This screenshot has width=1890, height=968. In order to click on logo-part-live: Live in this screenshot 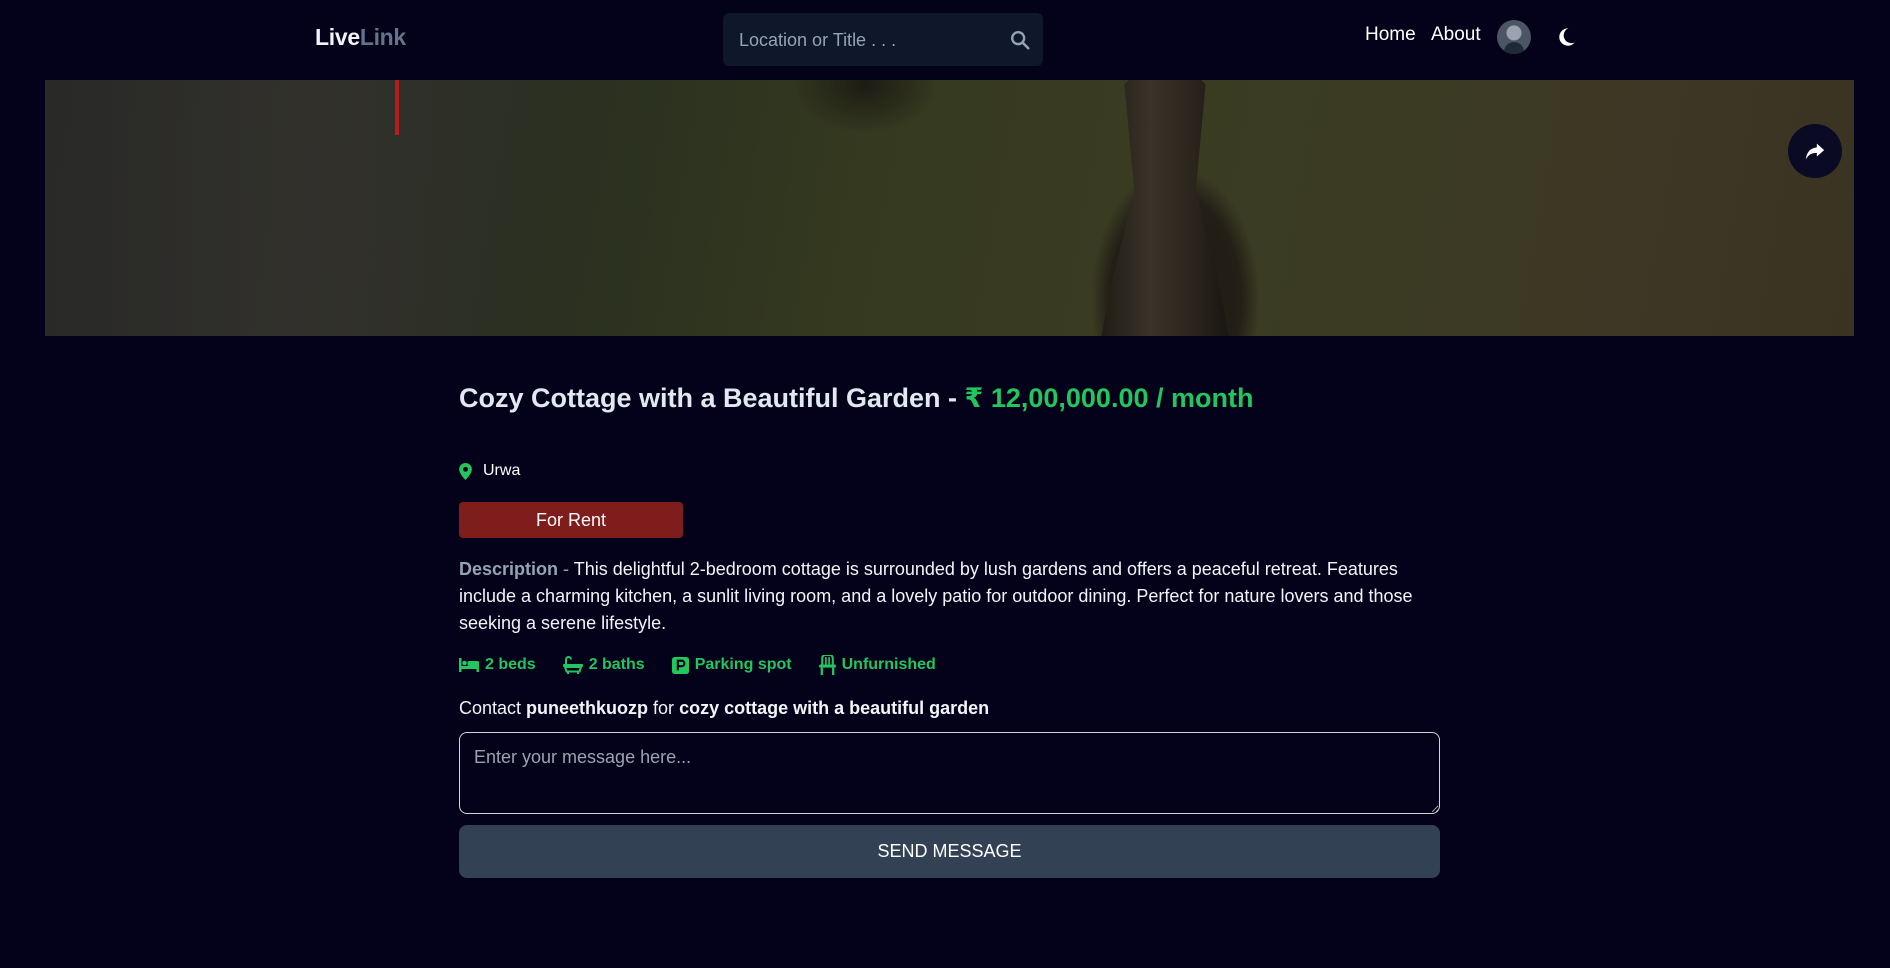, I will do `click(337, 37)`.